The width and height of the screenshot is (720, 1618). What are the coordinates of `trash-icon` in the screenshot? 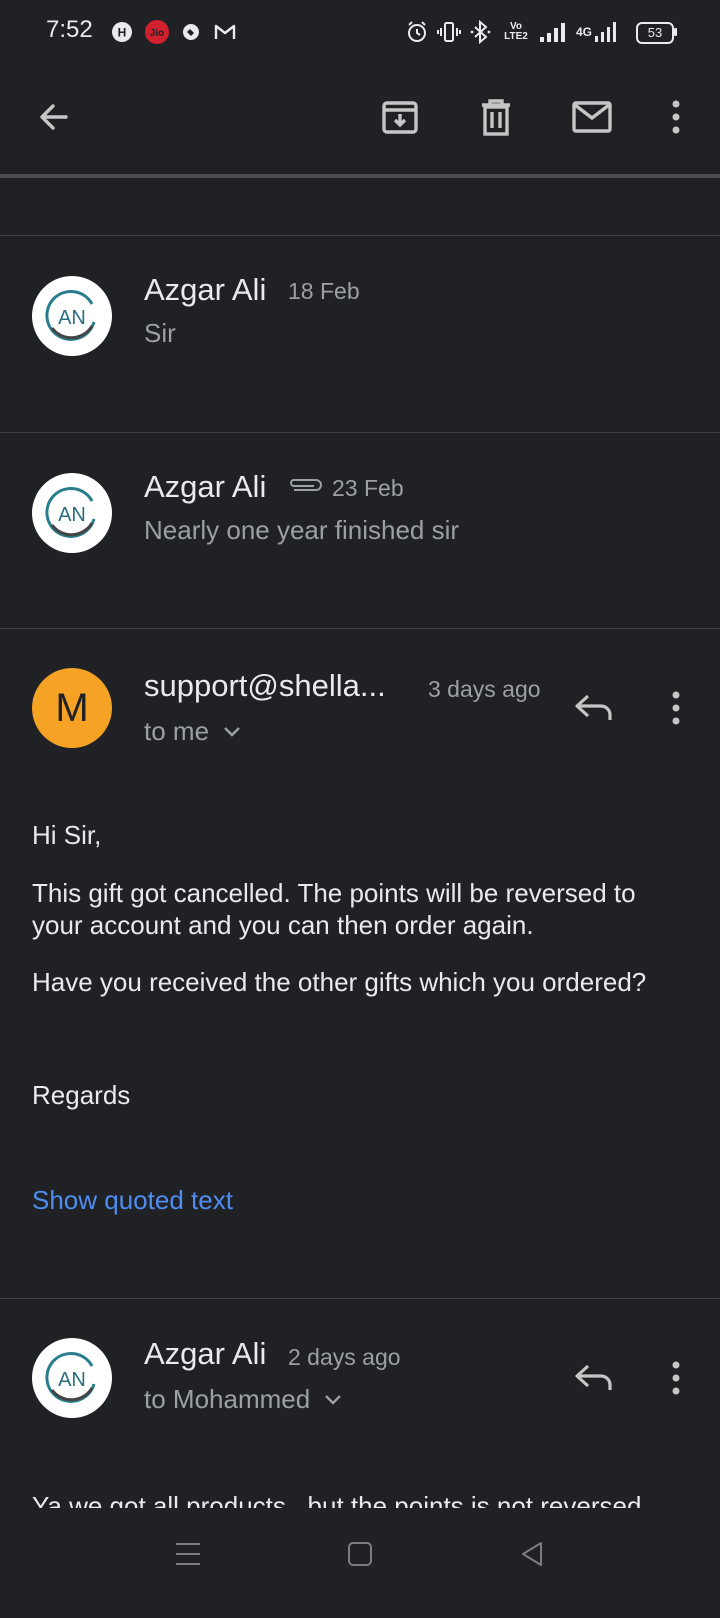 It's located at (496, 117).